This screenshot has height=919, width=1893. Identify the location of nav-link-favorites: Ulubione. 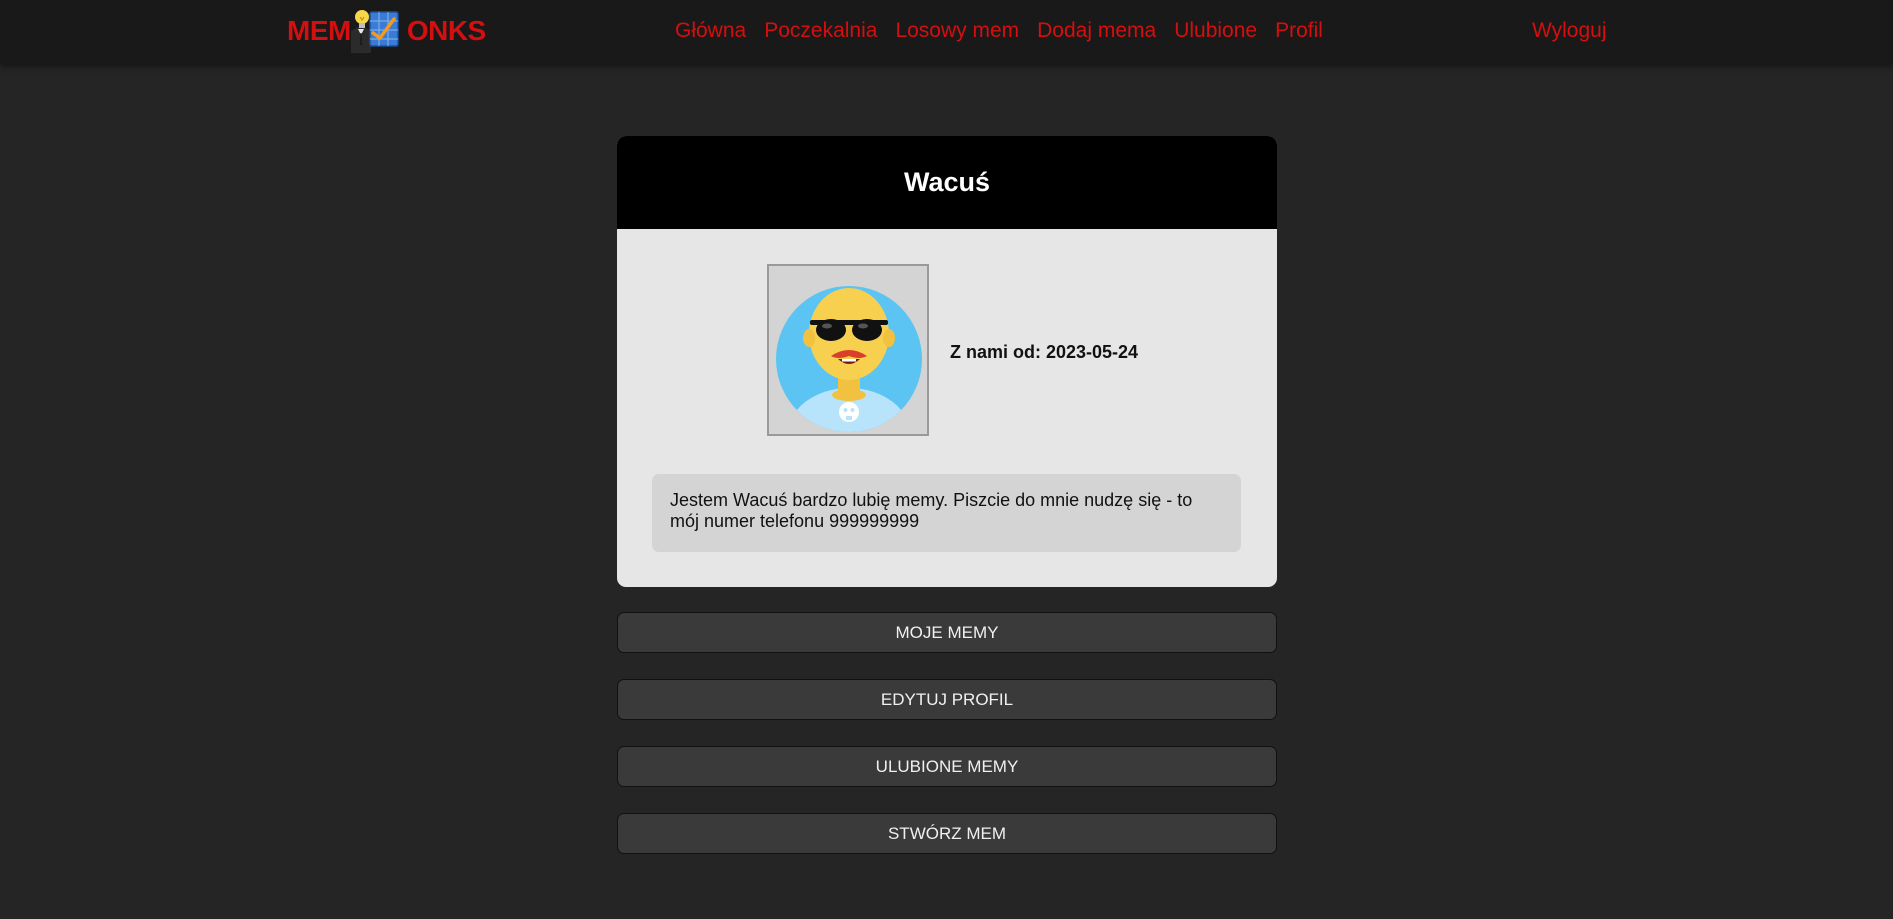
(1215, 31).